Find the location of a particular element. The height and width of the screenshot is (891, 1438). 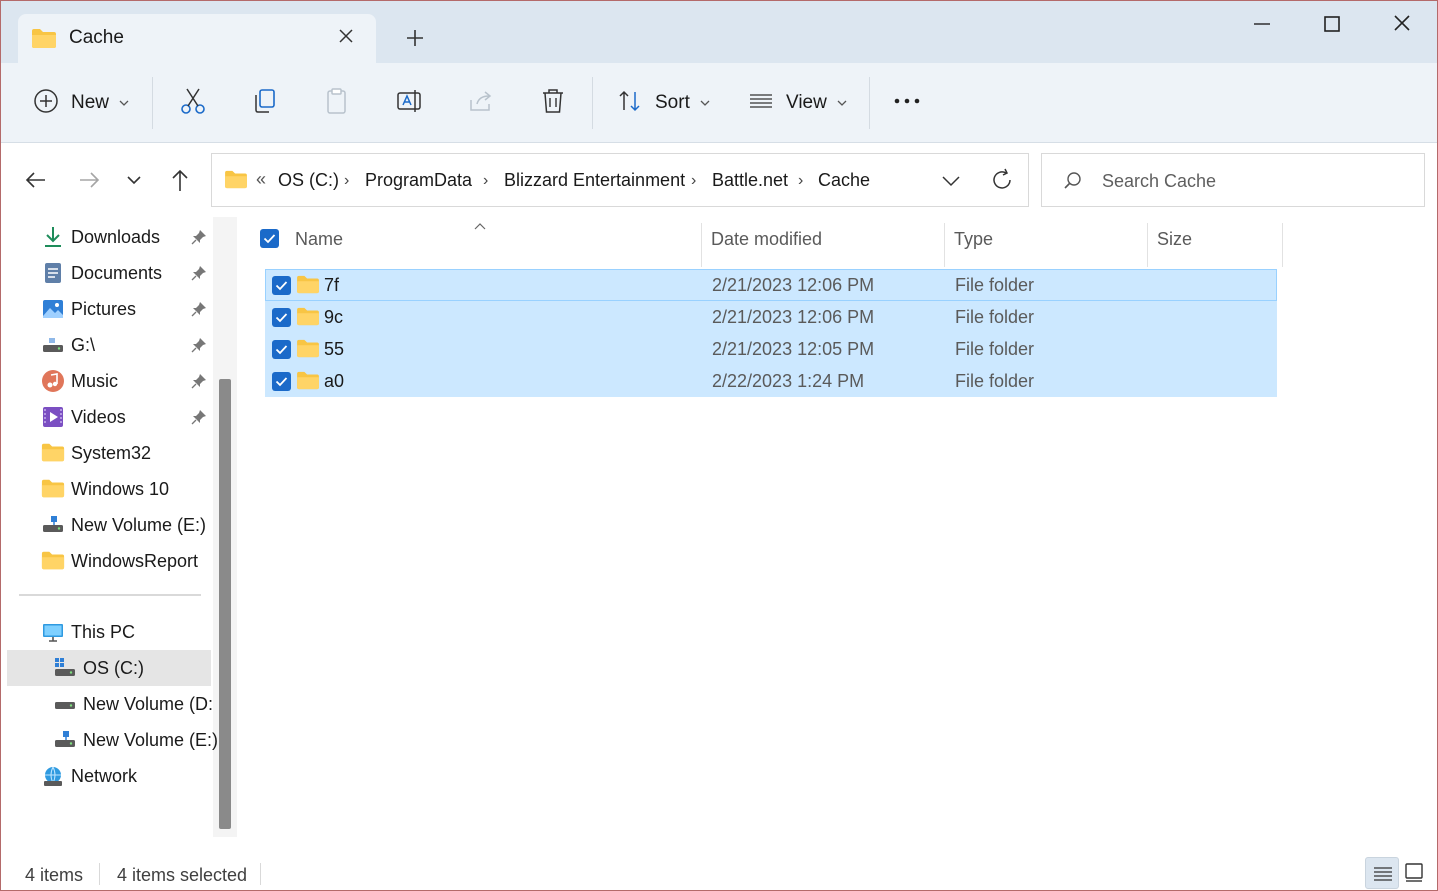

music-icon is located at coordinates (53, 381).